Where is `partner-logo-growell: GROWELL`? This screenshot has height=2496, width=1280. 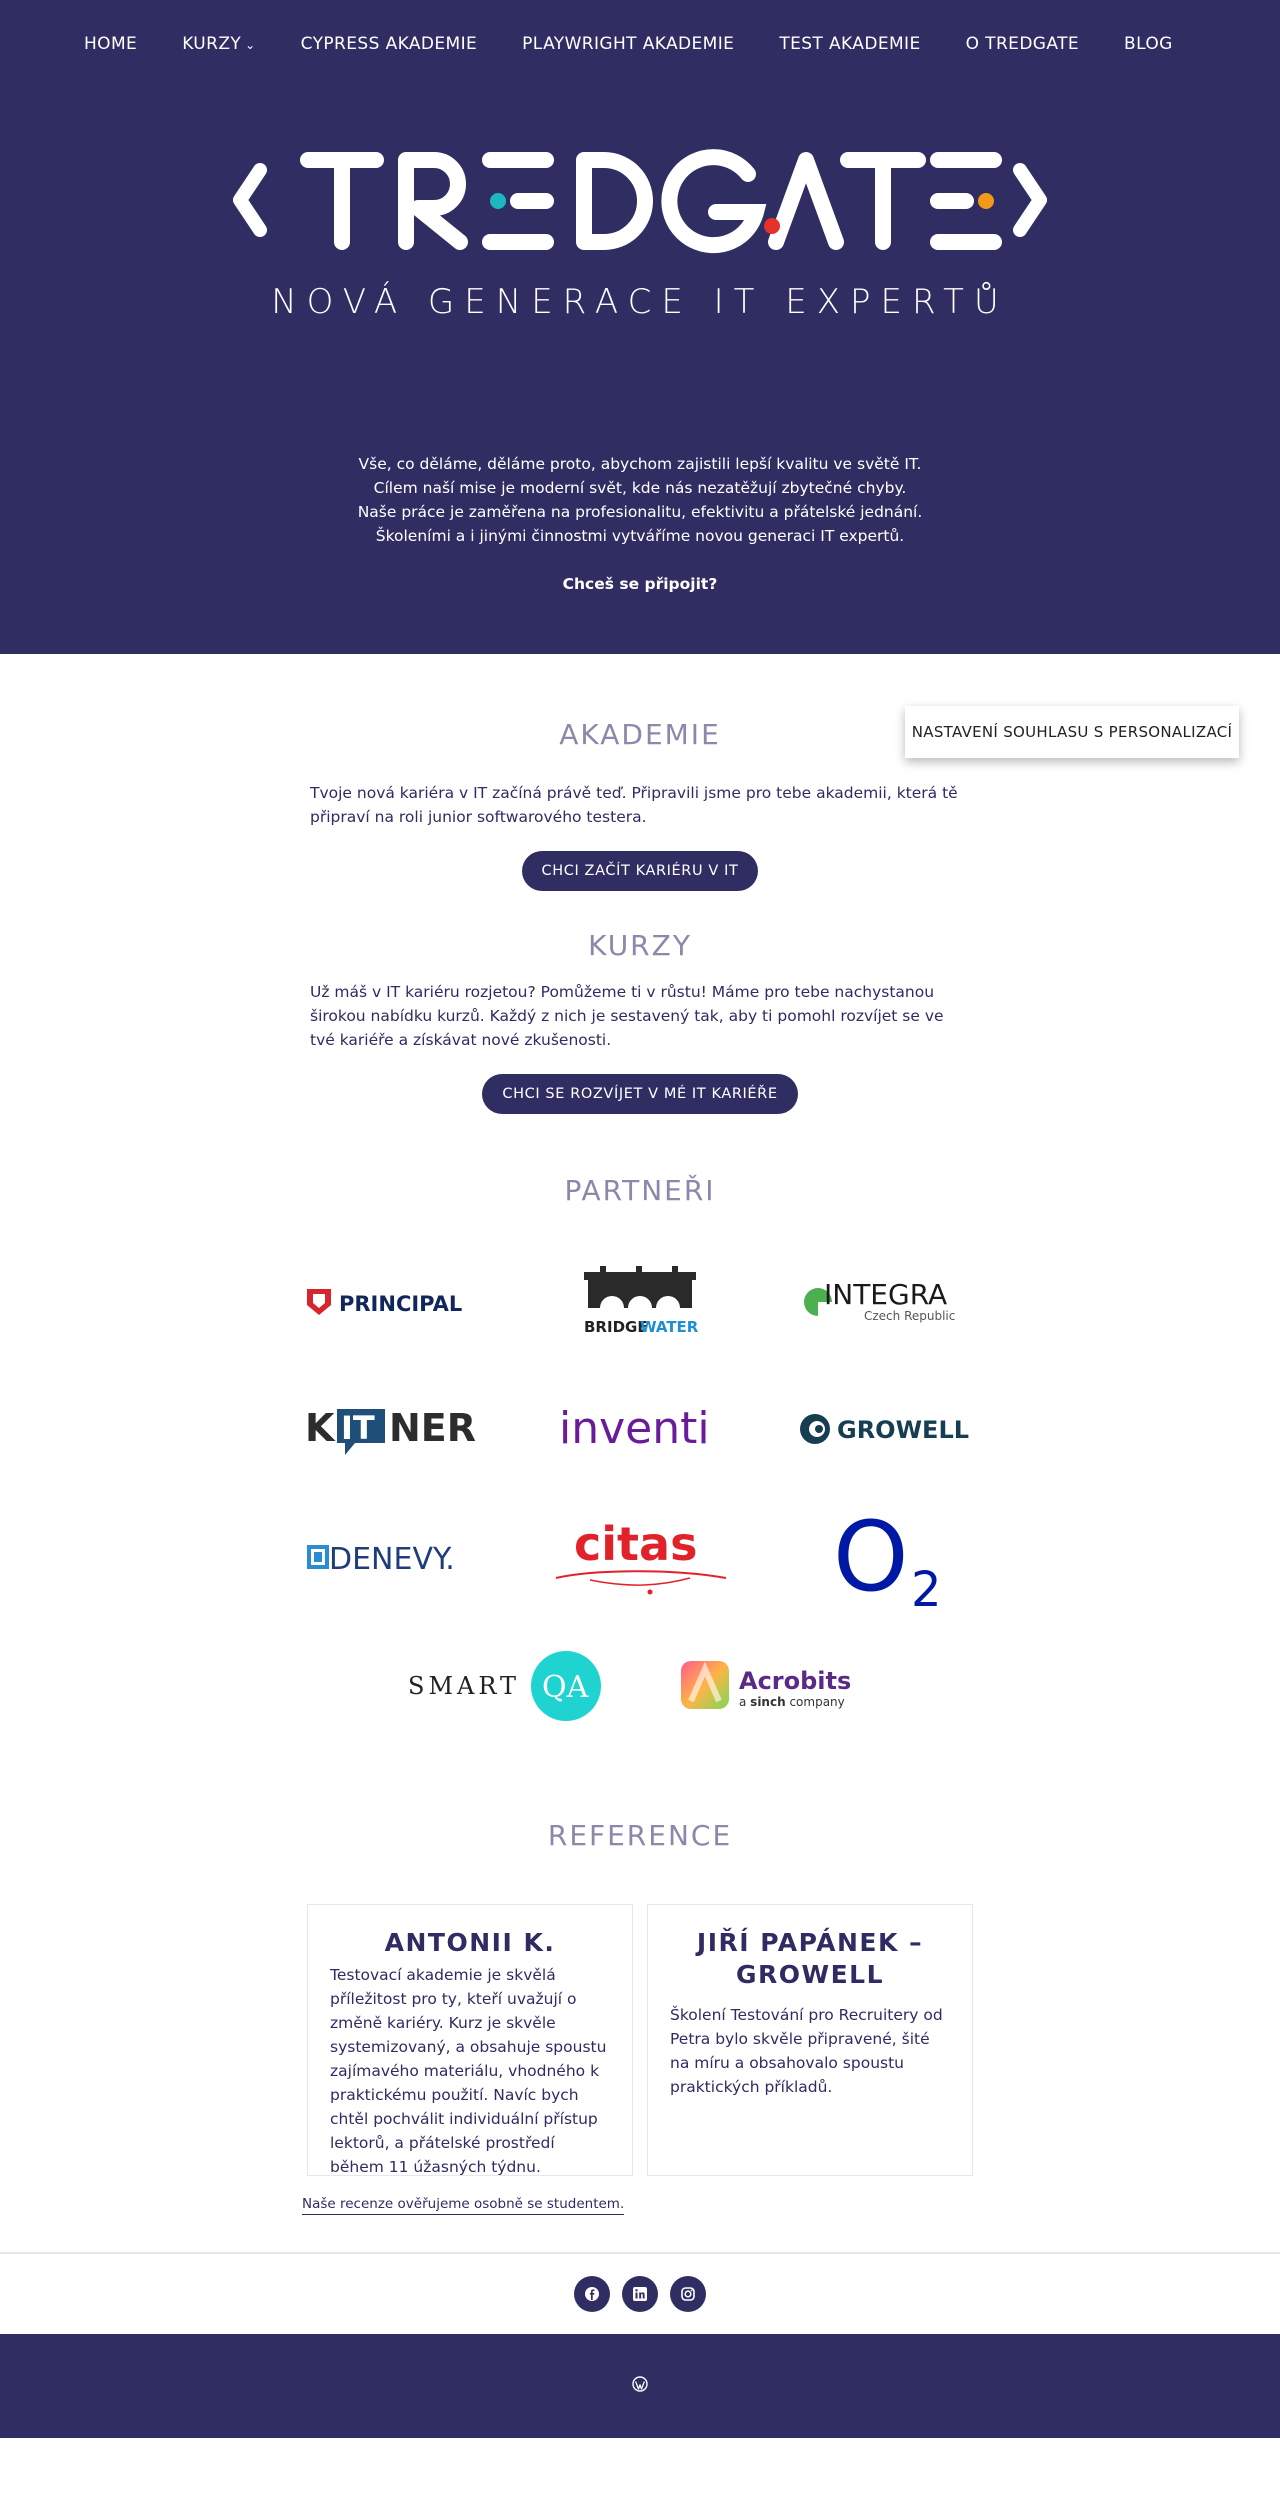
partner-logo-growell: GROWELL is located at coordinates (886, 1429).